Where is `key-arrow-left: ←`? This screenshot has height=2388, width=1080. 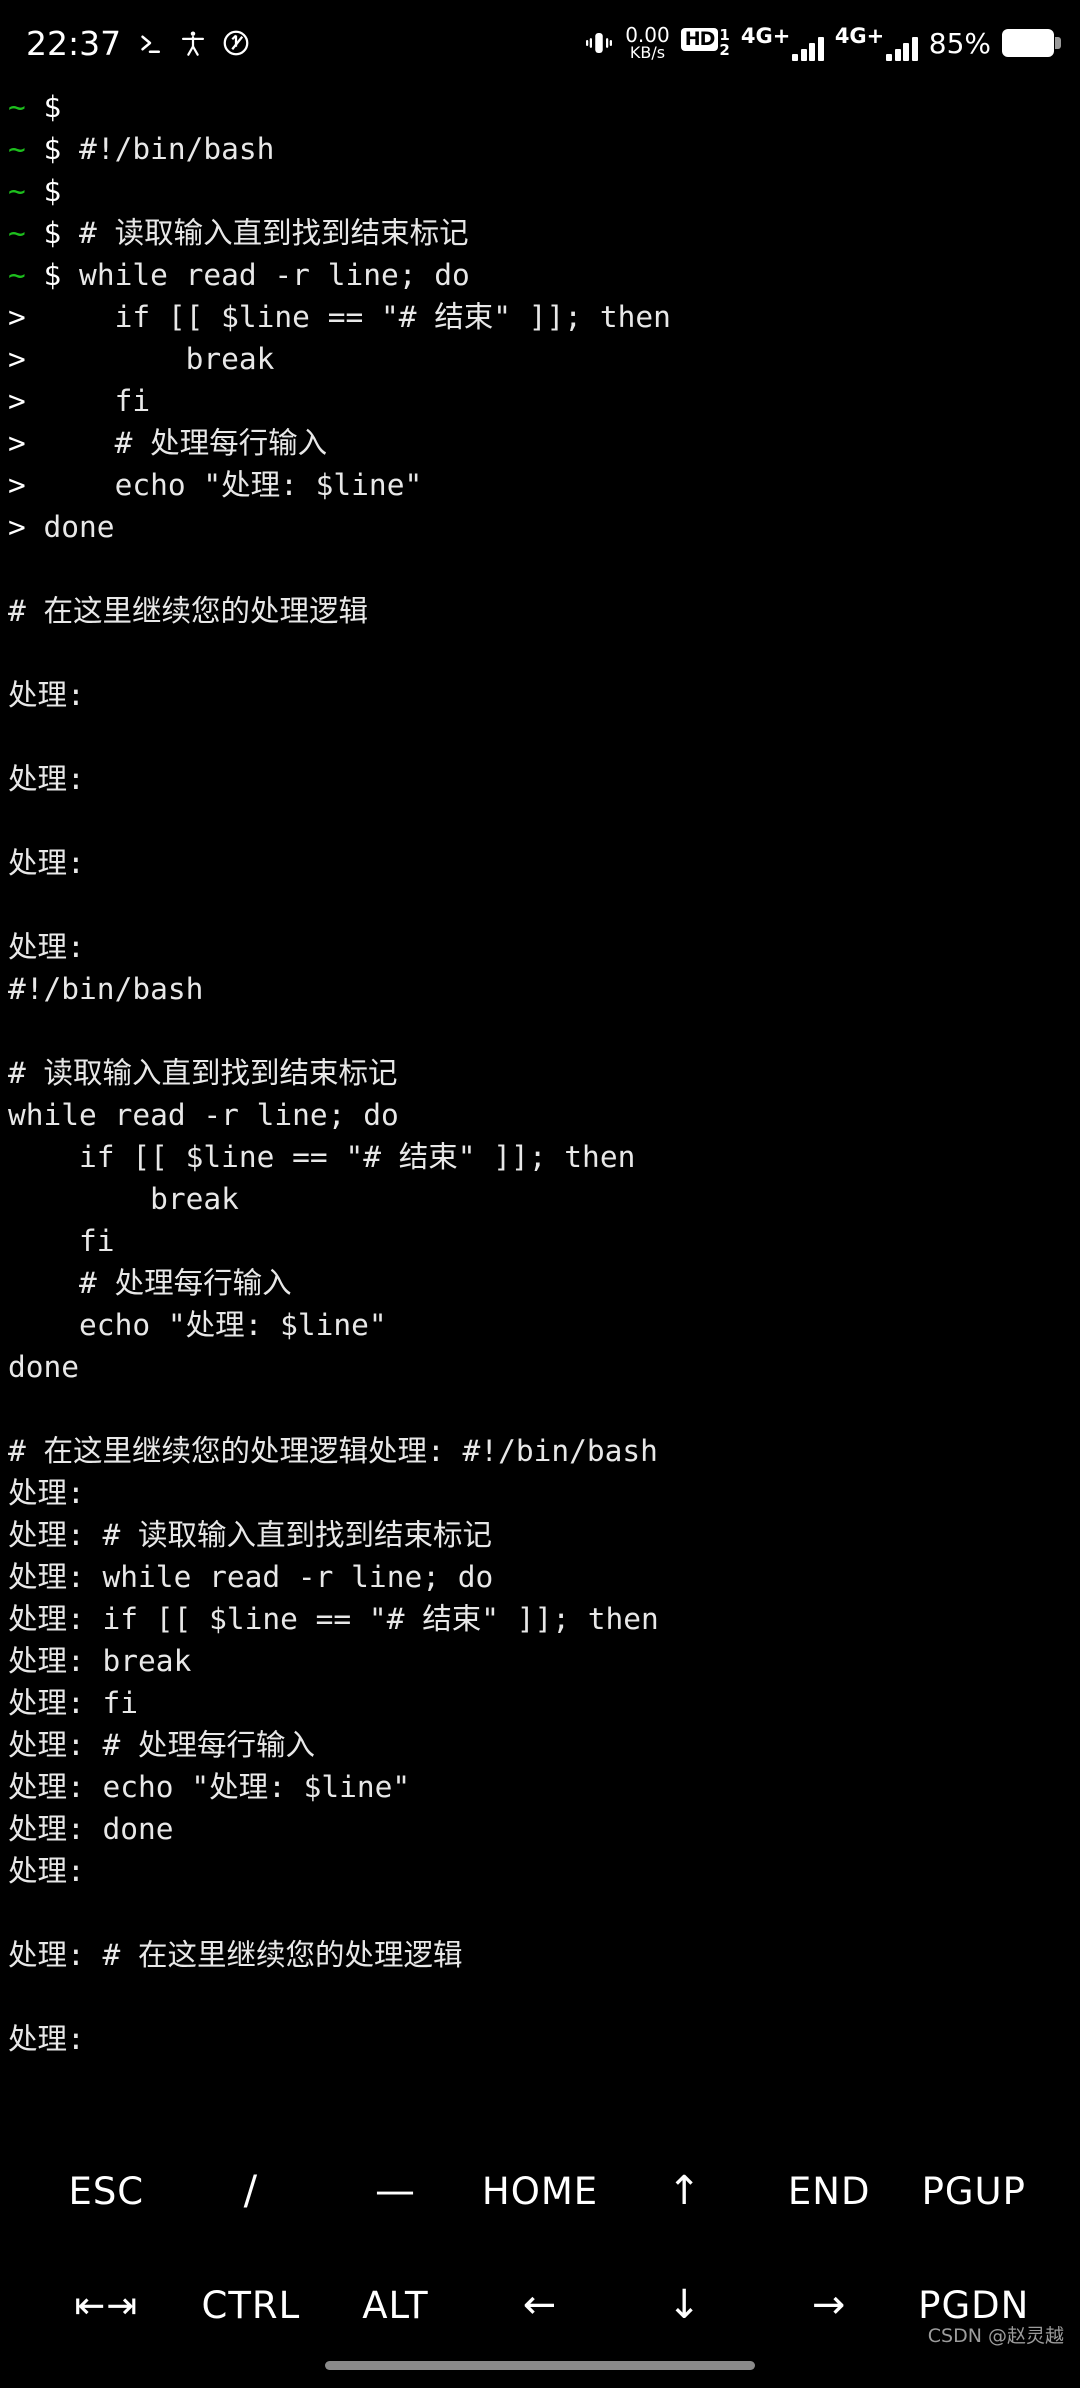 key-arrow-left: ← is located at coordinates (540, 2305).